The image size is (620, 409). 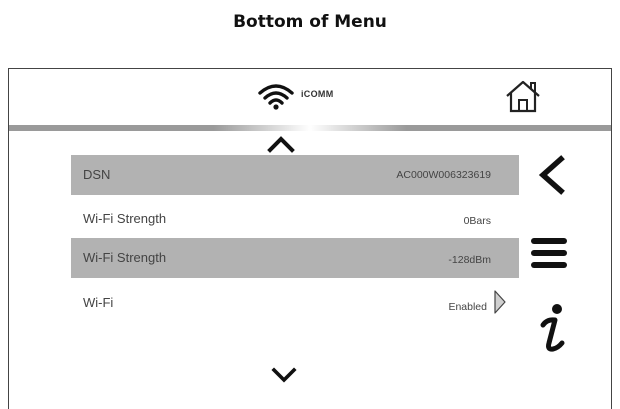 What do you see at coordinates (500, 302) in the screenshot?
I see `chevron-right-icon` at bounding box center [500, 302].